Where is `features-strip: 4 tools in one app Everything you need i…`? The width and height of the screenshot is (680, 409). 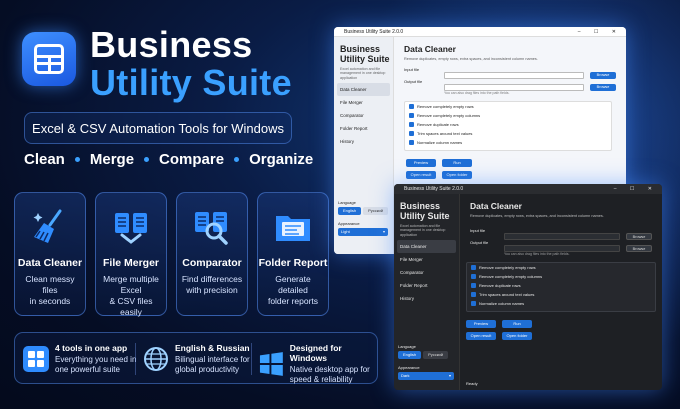
features-strip: 4 tools in one app Everything you need i… is located at coordinates (196, 358).